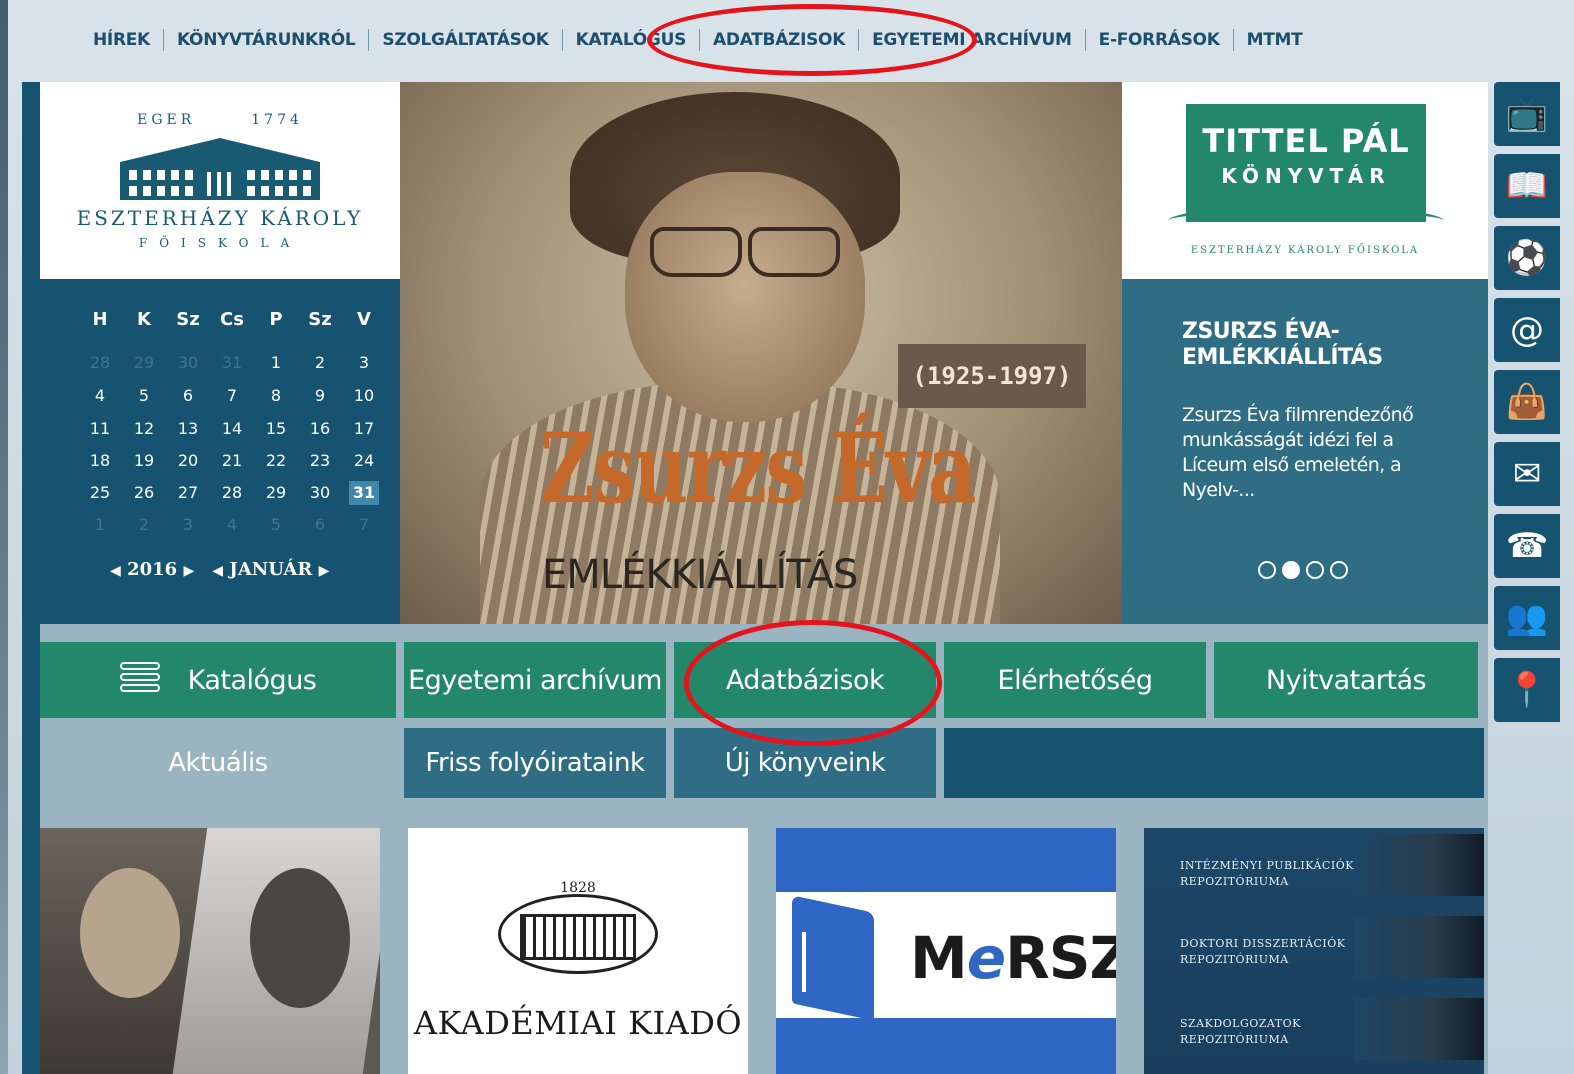  I want to click on calendar-day: 12, so click(144, 429).